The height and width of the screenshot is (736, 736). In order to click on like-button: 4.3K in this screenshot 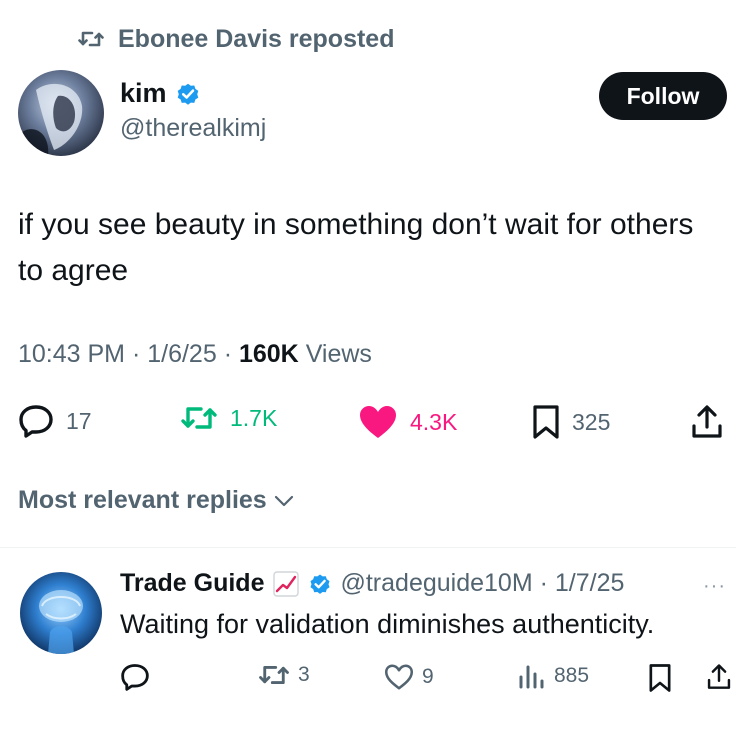, I will do `click(407, 422)`.